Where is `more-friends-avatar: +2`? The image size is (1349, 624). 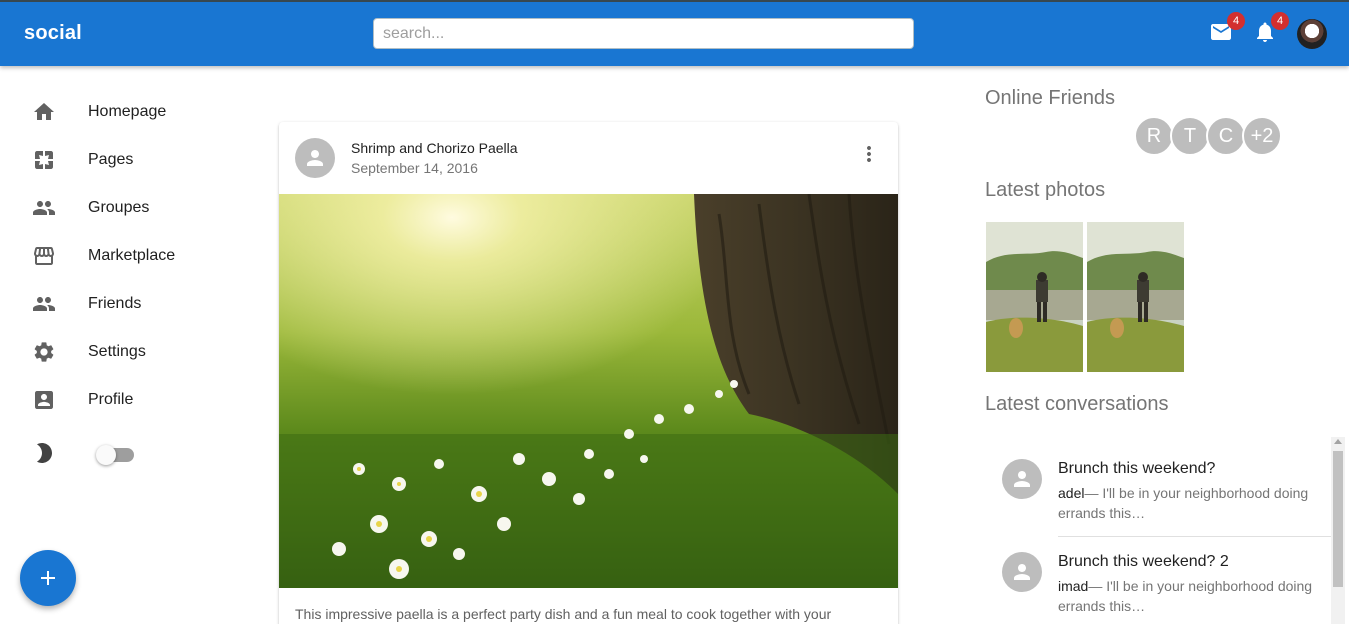
more-friends-avatar: +2 is located at coordinates (1262, 136).